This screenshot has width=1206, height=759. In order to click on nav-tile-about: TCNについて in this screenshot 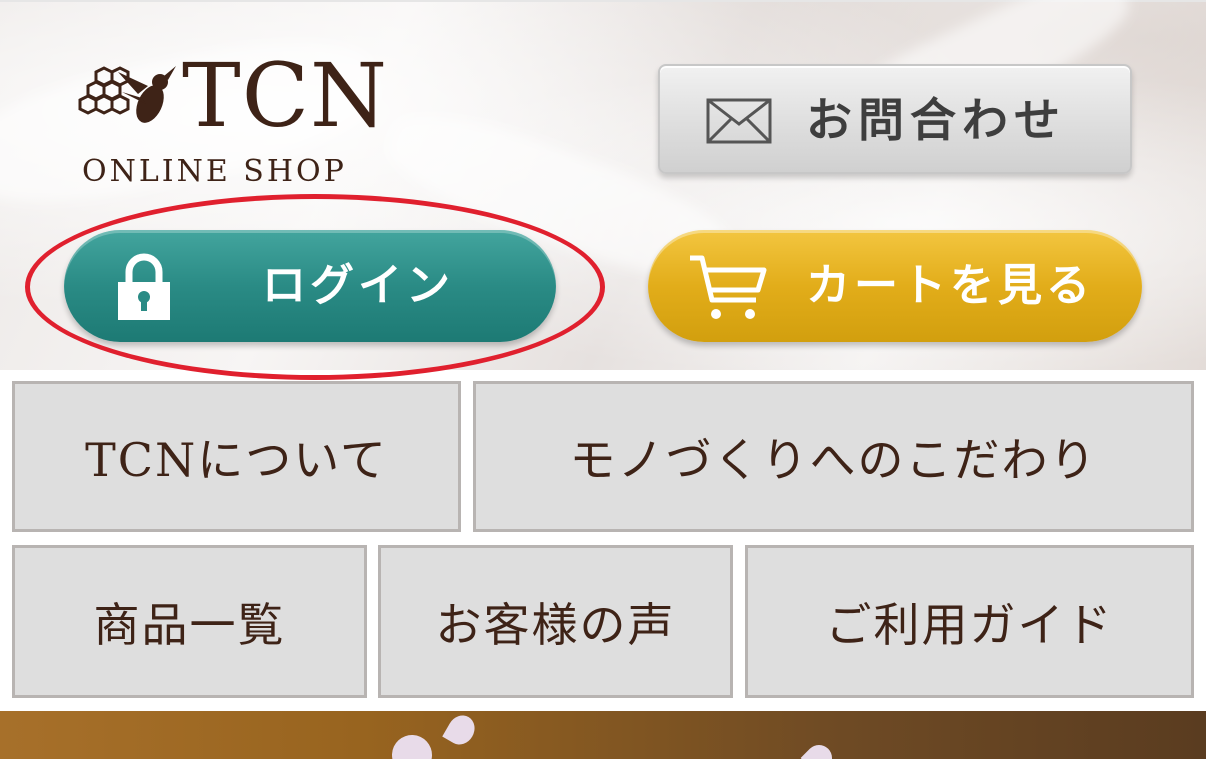, I will do `click(236, 456)`.